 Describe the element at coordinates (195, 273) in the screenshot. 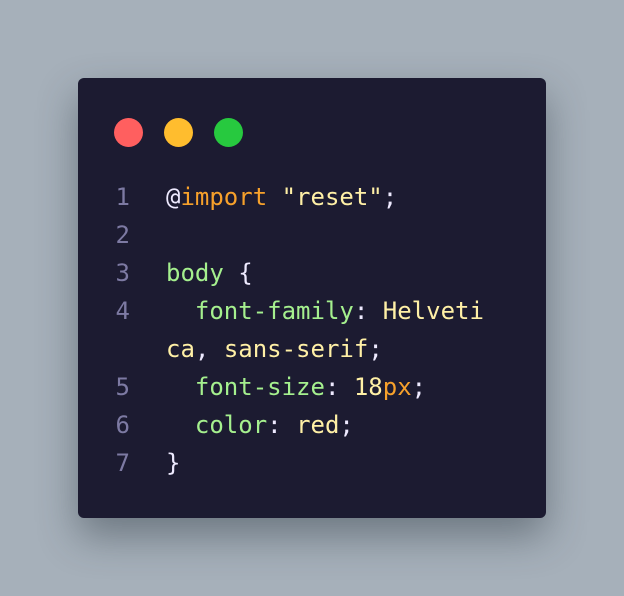

I see `selector: body` at that location.